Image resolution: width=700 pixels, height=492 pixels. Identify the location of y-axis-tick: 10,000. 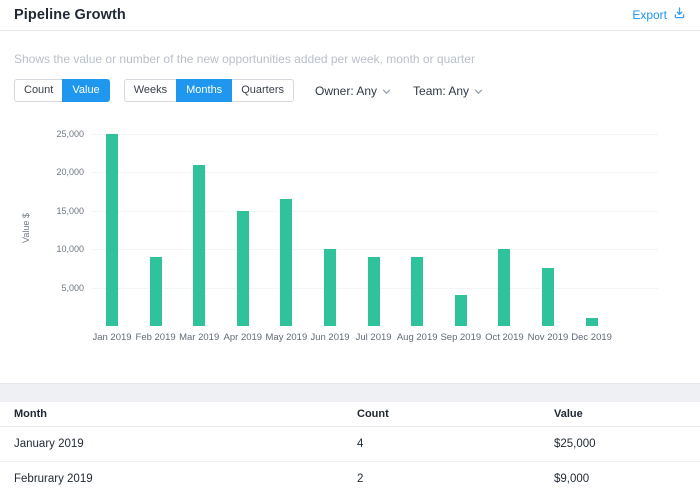
(70, 249).